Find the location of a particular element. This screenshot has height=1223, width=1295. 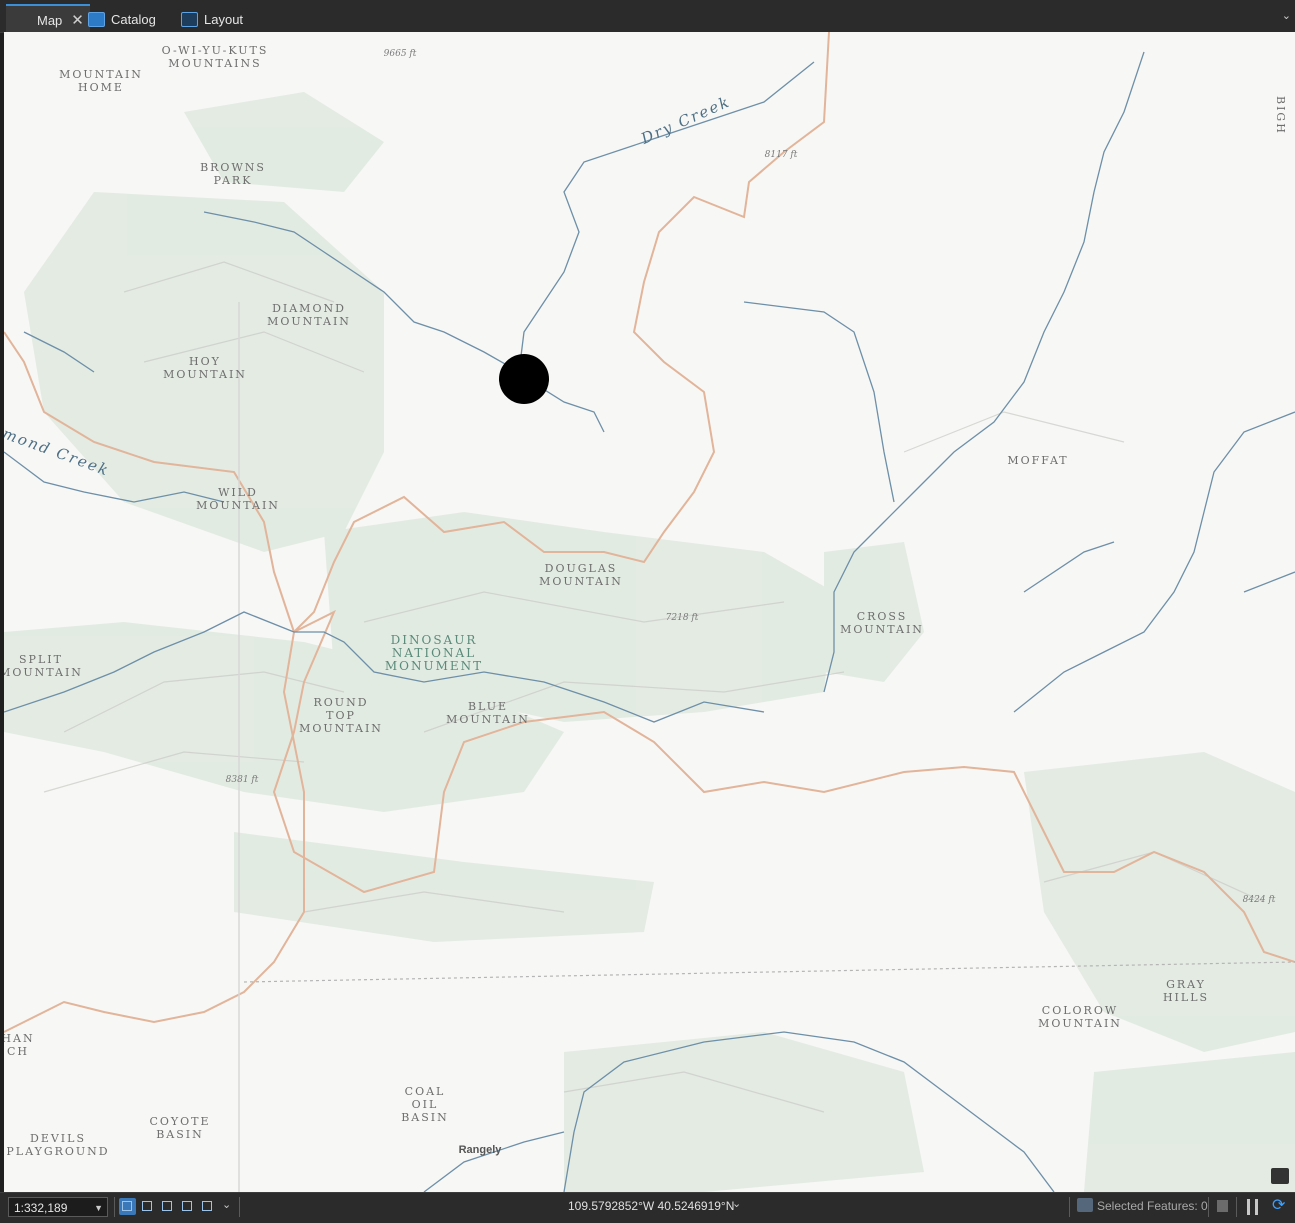

grid-icon is located at coordinates (147, 1206).